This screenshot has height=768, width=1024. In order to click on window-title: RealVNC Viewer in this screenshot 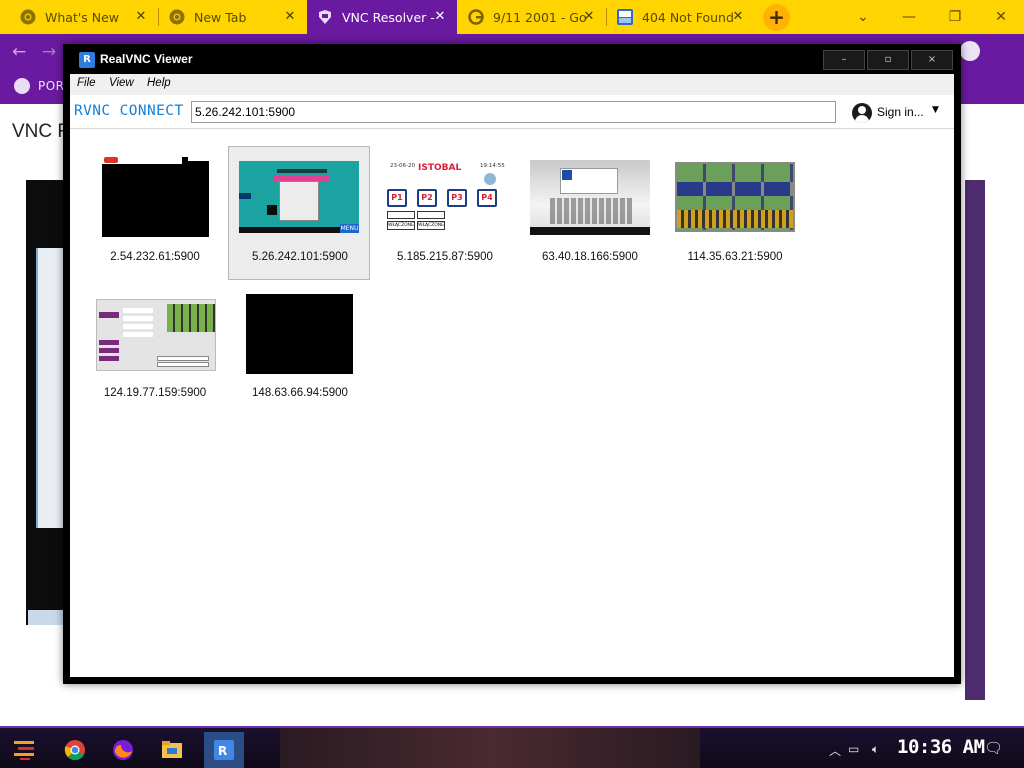, I will do `click(146, 59)`.